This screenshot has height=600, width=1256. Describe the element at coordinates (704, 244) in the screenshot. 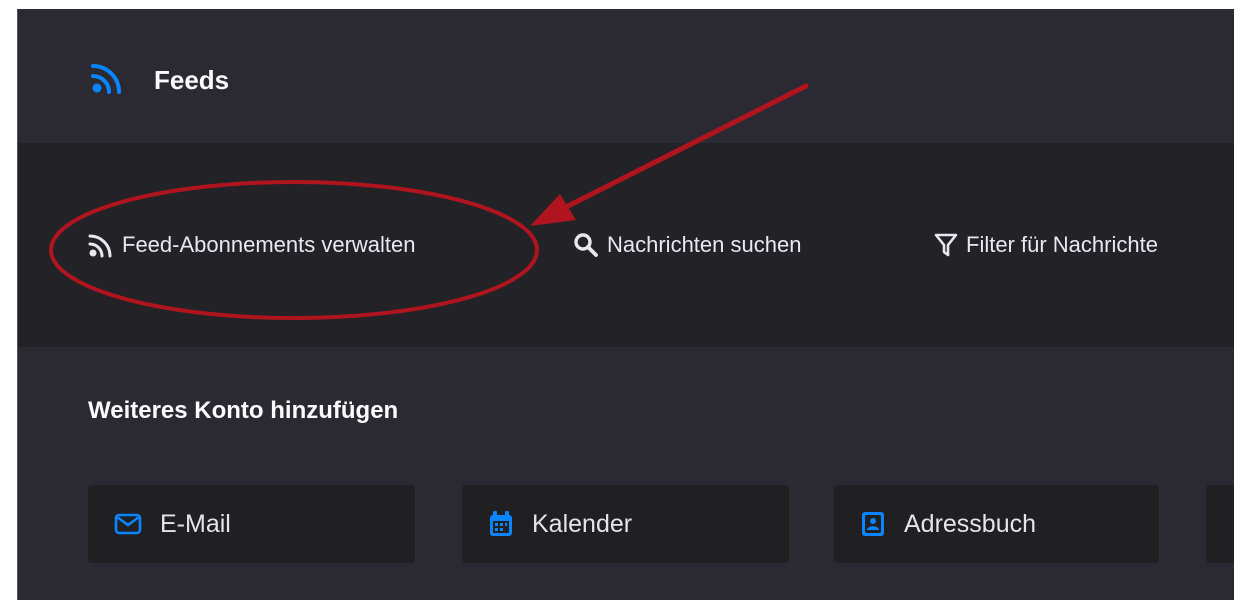

I see `search-messages-label: Nachrichten suchen` at that location.